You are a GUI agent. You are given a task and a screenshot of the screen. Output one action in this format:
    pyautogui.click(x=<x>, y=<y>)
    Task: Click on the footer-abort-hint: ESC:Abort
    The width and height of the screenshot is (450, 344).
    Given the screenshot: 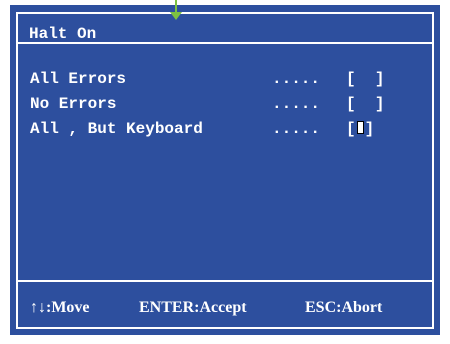 What is the action you would take?
    pyautogui.click(x=344, y=307)
    